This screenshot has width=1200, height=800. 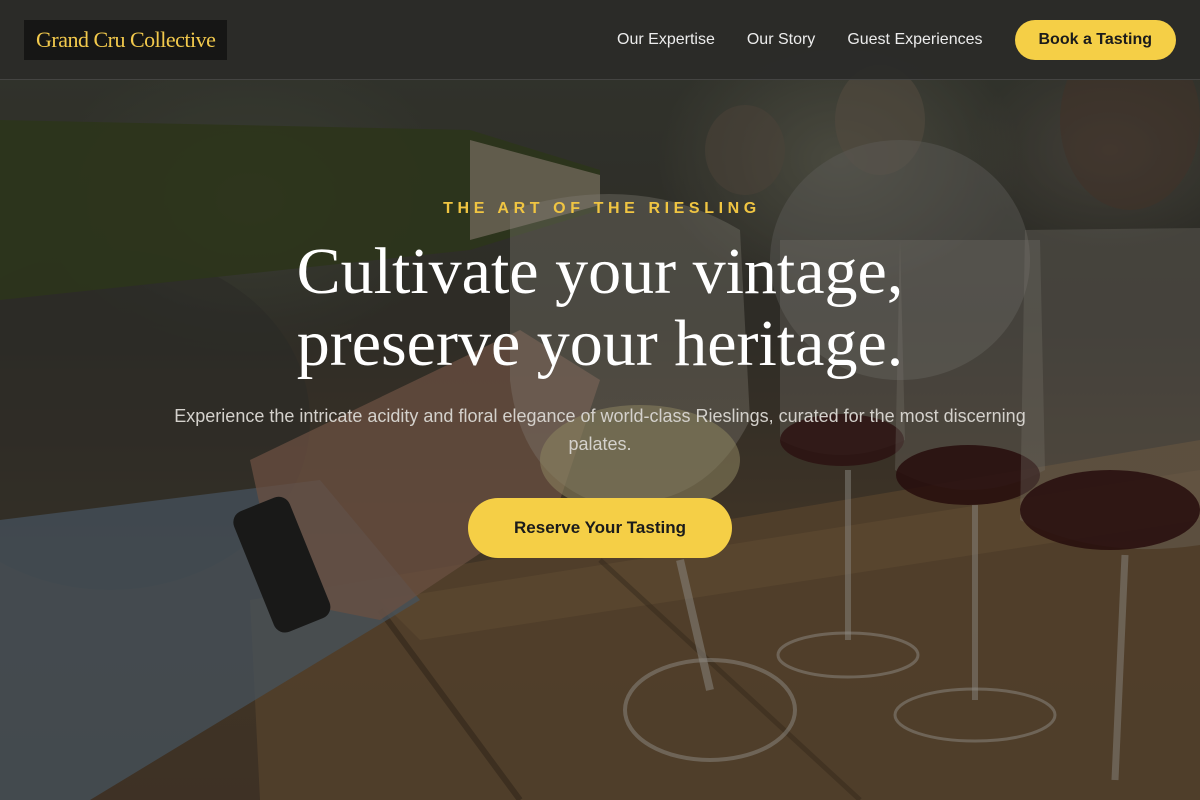 I want to click on hero-eyebrow: THE ART OF THE RIESLING, so click(x=602, y=208).